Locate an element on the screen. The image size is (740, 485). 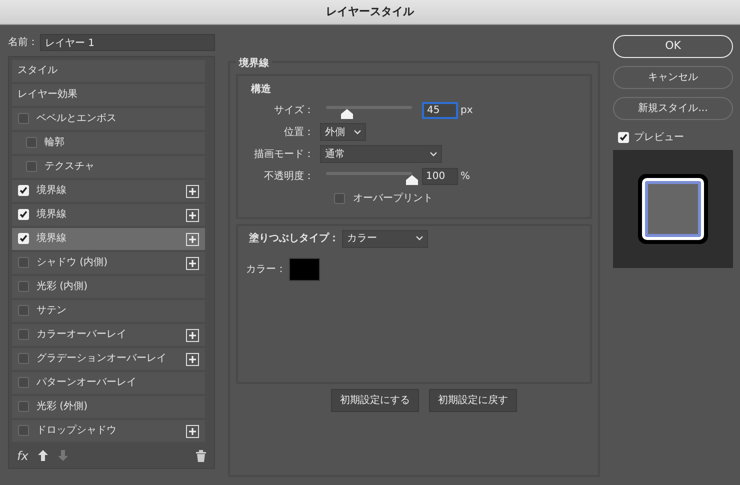
checkbox-label: オーバープリント is located at coordinates (393, 199).